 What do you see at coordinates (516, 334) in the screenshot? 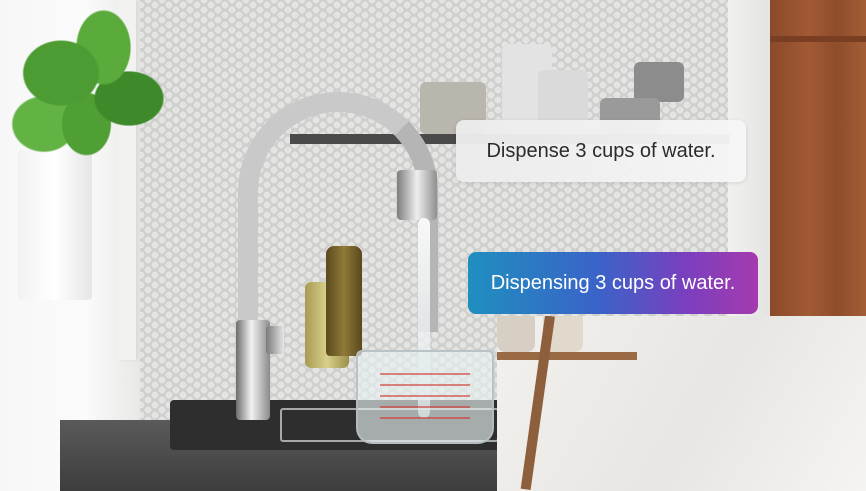
I see `ceramic-pot` at bounding box center [516, 334].